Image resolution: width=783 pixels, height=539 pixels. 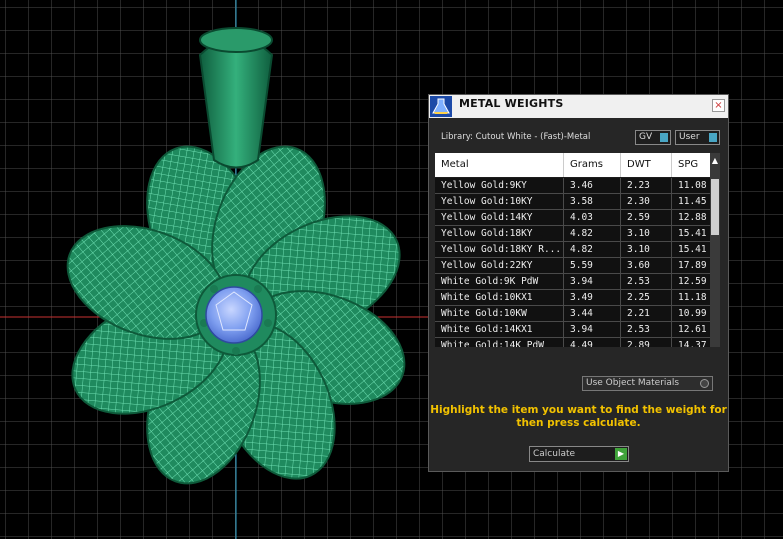 What do you see at coordinates (511, 103) in the screenshot?
I see `panel-title: METAL WEIGHTS` at bounding box center [511, 103].